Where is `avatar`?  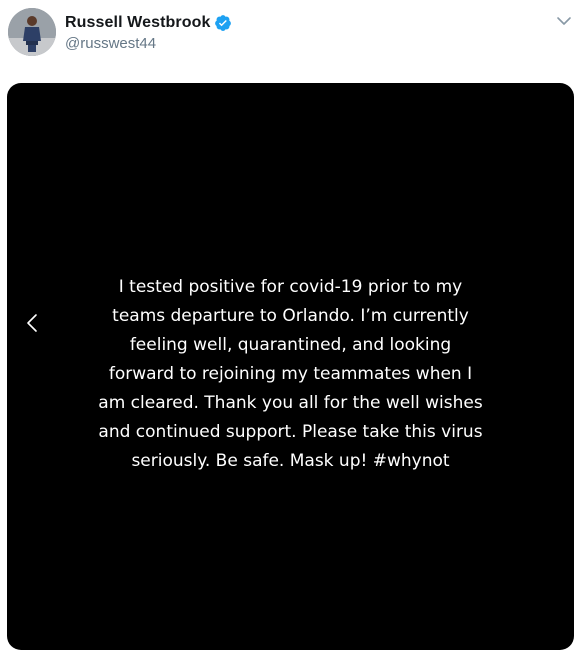
avatar is located at coordinates (32, 32).